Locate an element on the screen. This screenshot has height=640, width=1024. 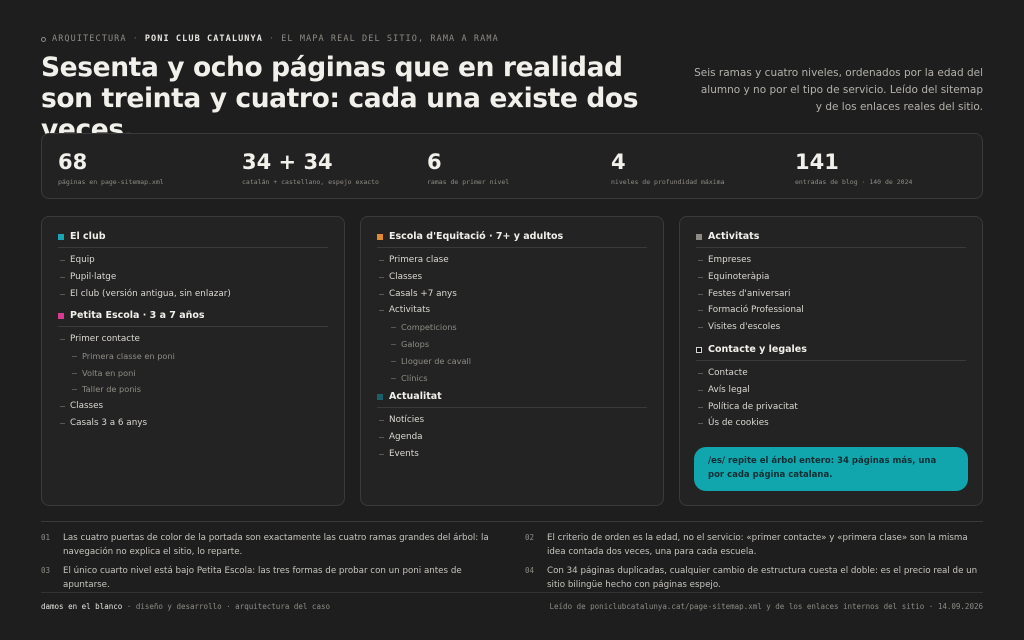
tree-node: Primera clase is located at coordinates (512, 260).